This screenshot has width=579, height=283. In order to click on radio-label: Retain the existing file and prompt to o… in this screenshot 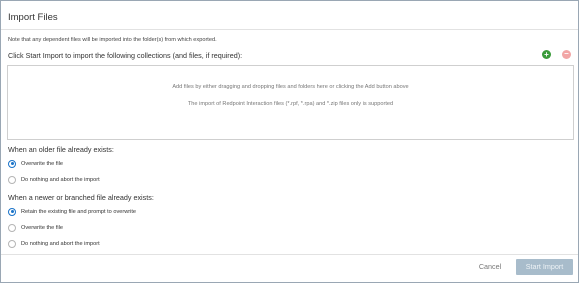, I will do `click(79, 211)`.